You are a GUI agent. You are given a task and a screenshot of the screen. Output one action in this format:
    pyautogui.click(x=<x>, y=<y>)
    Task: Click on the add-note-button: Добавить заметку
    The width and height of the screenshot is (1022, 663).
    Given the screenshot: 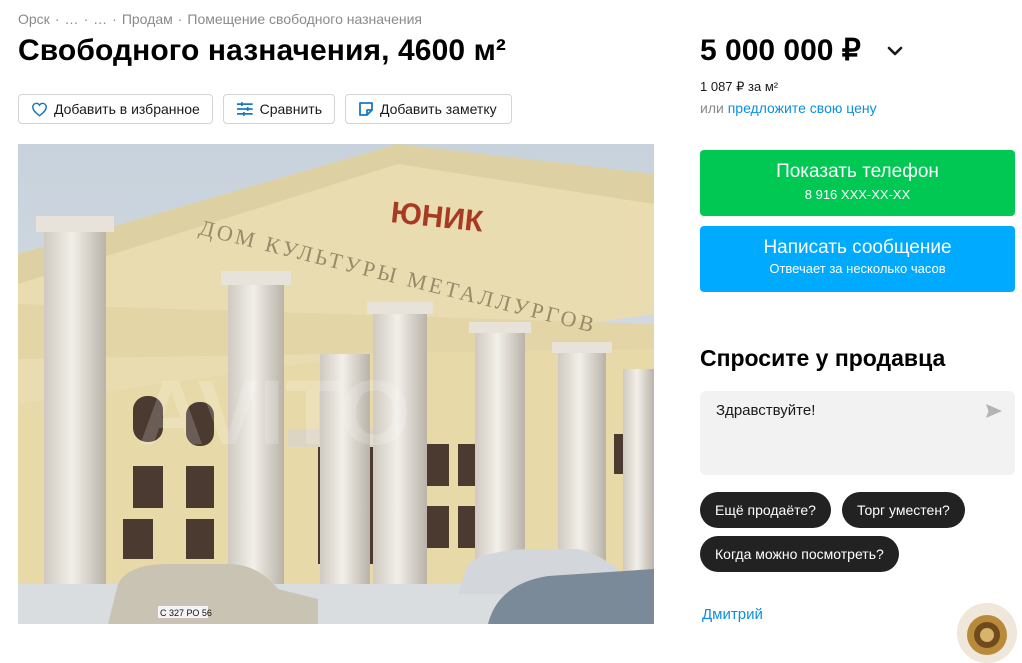 What is the action you would take?
    pyautogui.click(x=428, y=109)
    